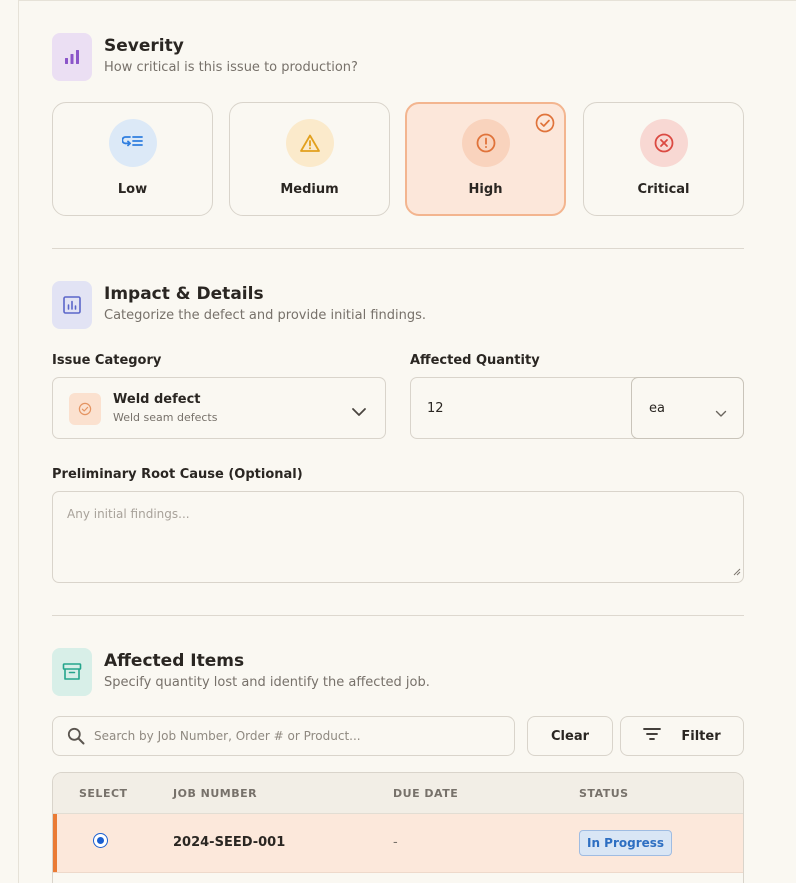  What do you see at coordinates (485, 143) in the screenshot?
I see `exclamation-circle-icon` at bounding box center [485, 143].